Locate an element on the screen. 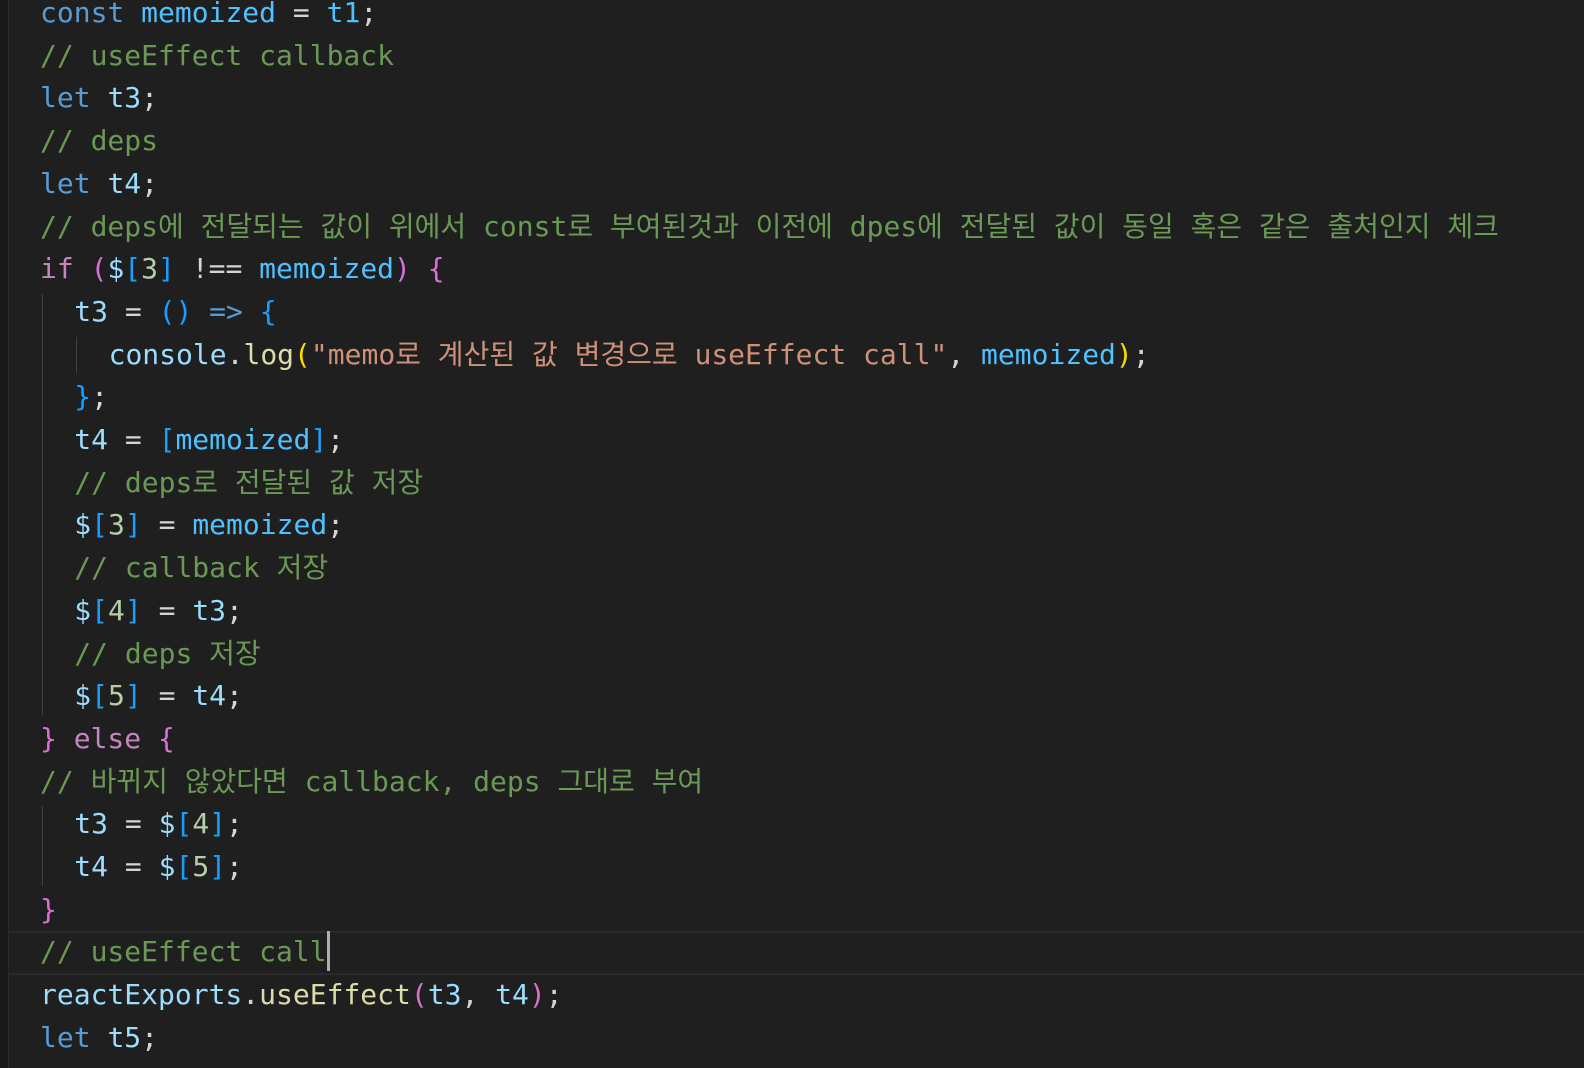 This screenshot has width=1584, height=1068. code-line: let t5; is located at coordinates (99, 1037).